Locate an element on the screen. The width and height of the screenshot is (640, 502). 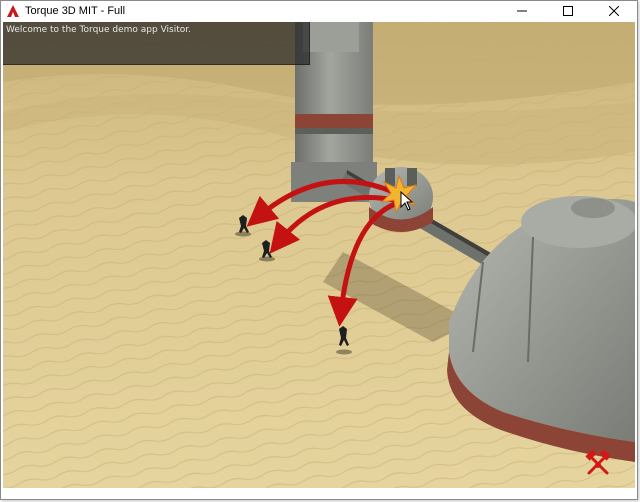
window-controls is located at coordinates (568, 11).